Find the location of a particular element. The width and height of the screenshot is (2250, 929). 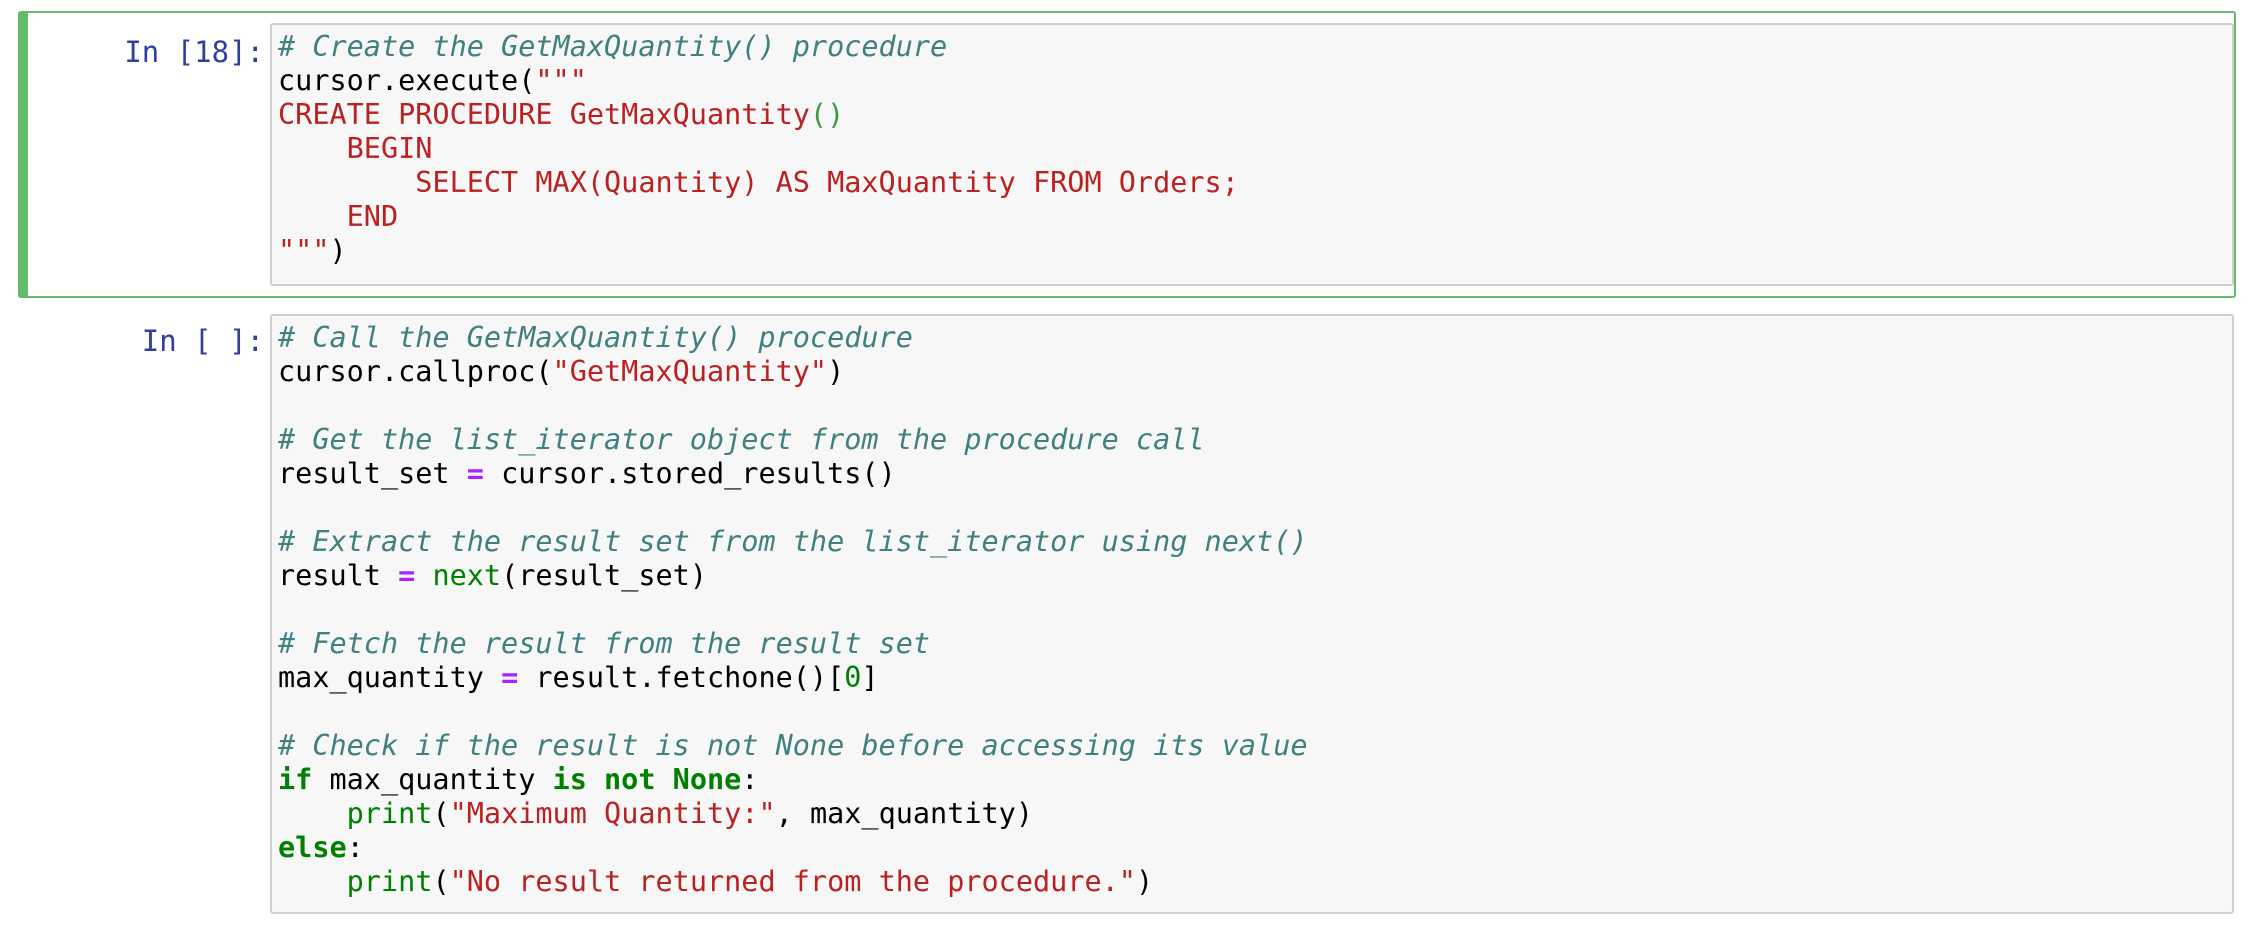

code-token-plain: result is located at coordinates (338, 575).